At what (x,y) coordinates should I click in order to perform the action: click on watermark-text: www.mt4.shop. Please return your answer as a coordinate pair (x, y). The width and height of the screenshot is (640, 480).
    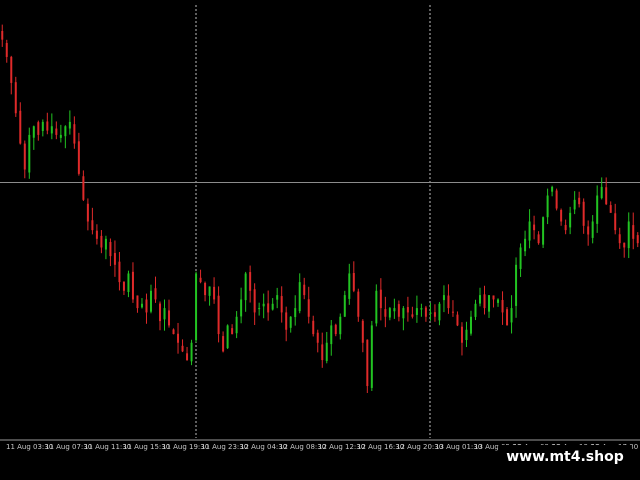
    Looking at the image, I should click on (565, 457).